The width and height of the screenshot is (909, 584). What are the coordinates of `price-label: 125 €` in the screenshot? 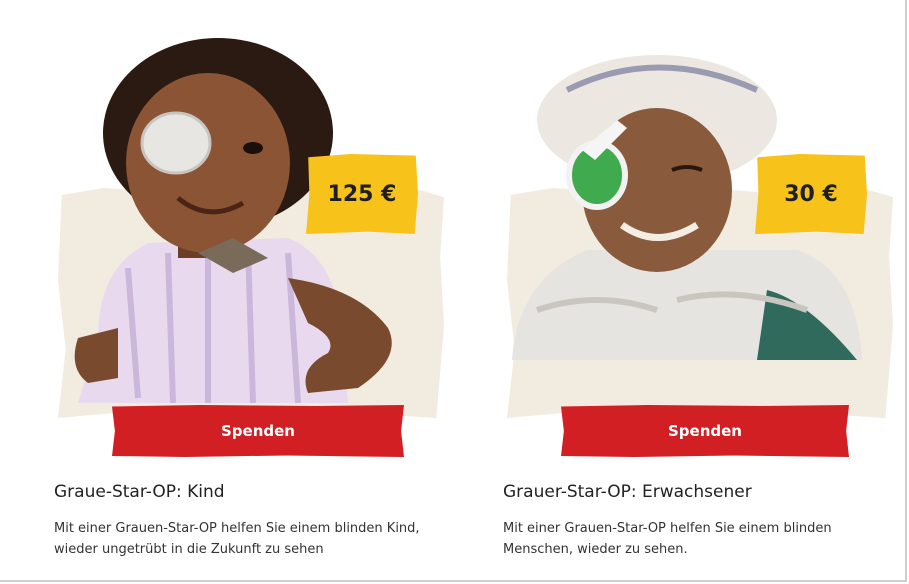 It's located at (362, 194).